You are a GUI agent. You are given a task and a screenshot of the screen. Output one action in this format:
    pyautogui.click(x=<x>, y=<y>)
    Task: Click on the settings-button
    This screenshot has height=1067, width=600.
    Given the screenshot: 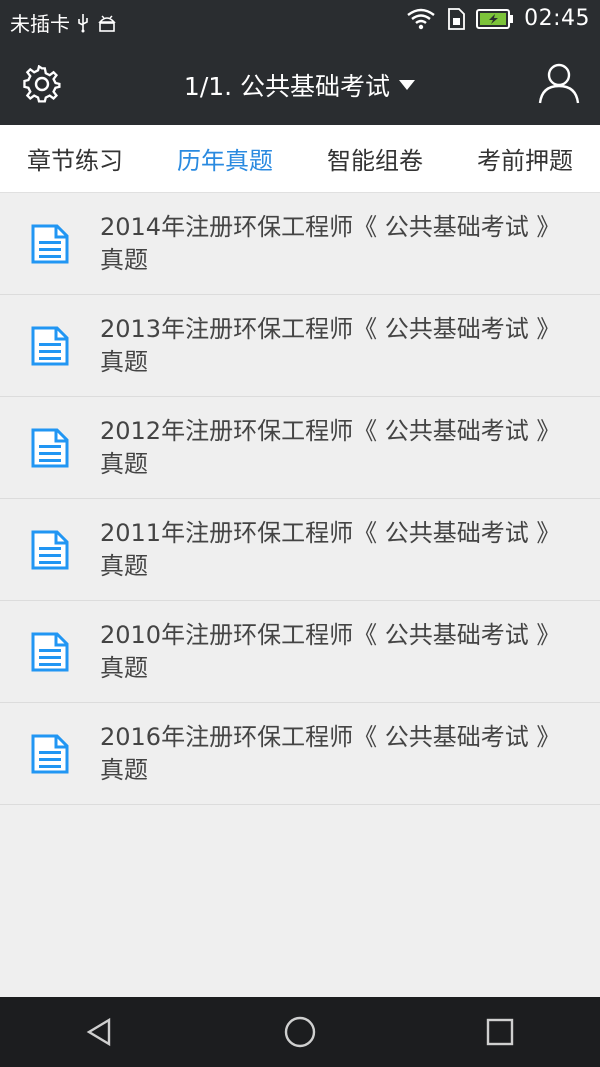 What is the action you would take?
    pyautogui.click(x=42, y=84)
    